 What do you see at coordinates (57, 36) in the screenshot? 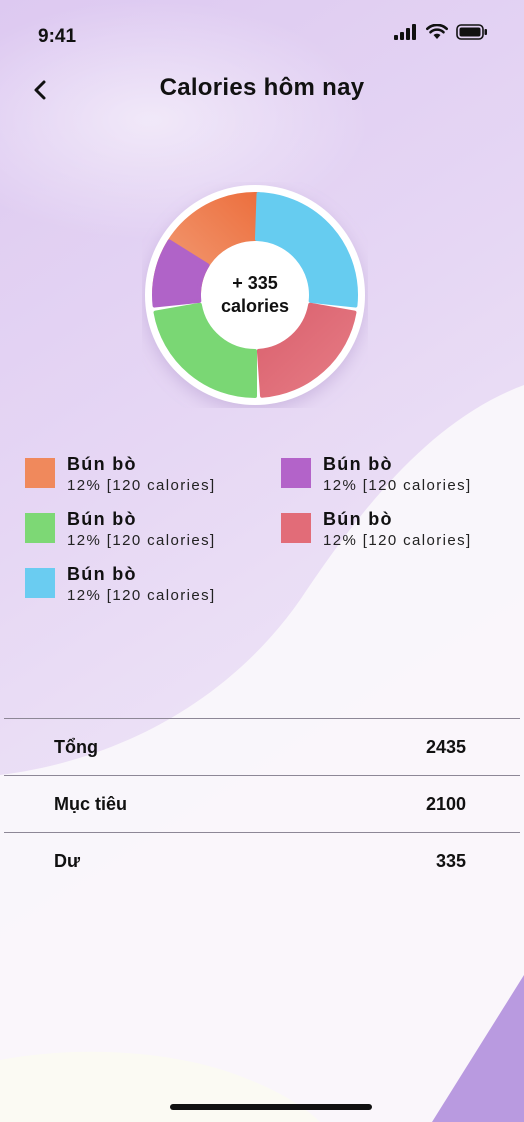
I see `status-time: 9:41` at bounding box center [57, 36].